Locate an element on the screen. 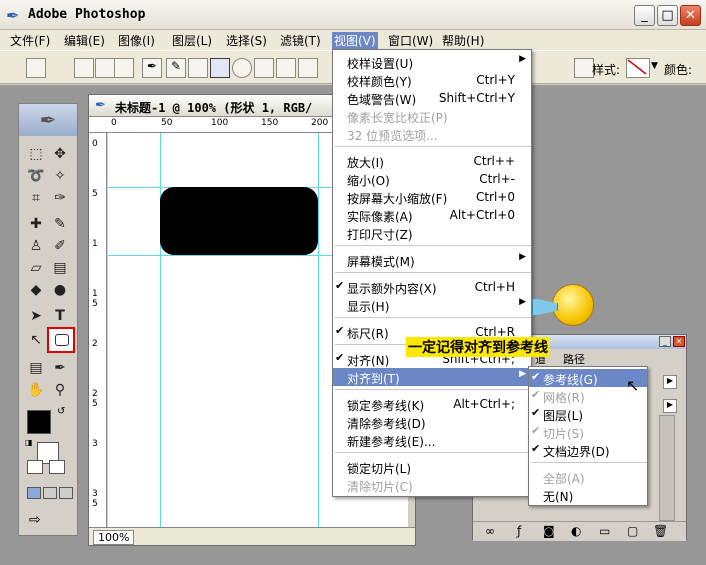 This screenshot has height=565, width=706. menu-item-gamut-warning: 色域警告(W) Shift+Ctrl+Y is located at coordinates (432, 98).